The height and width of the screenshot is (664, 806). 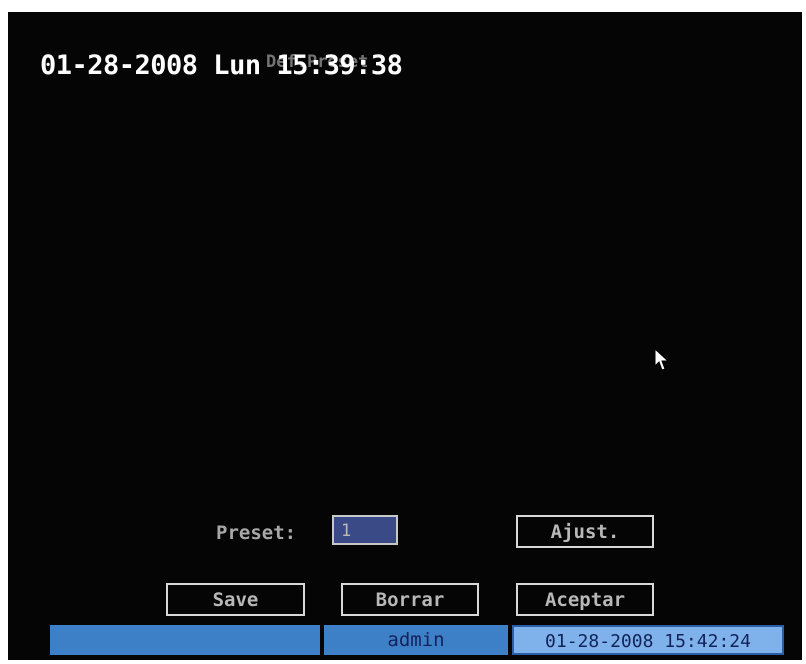 I want to click on preset-label: Preset:, so click(x=256, y=533).